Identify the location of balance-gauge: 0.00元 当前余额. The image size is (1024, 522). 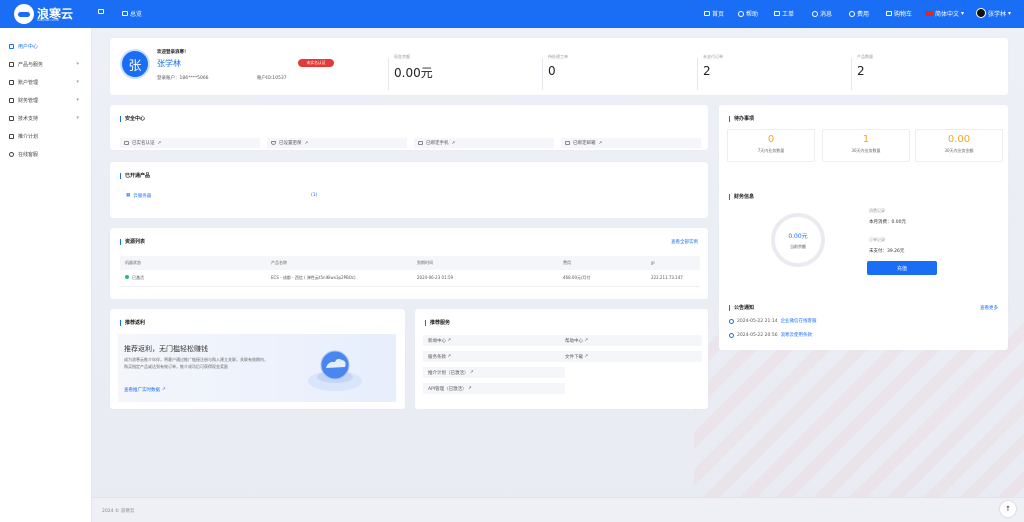
(798, 240).